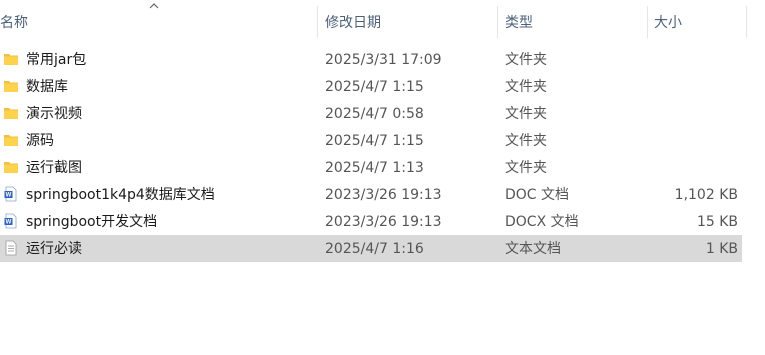  Describe the element at coordinates (353, 22) in the screenshot. I see `column-date-header: 修改日期` at that location.